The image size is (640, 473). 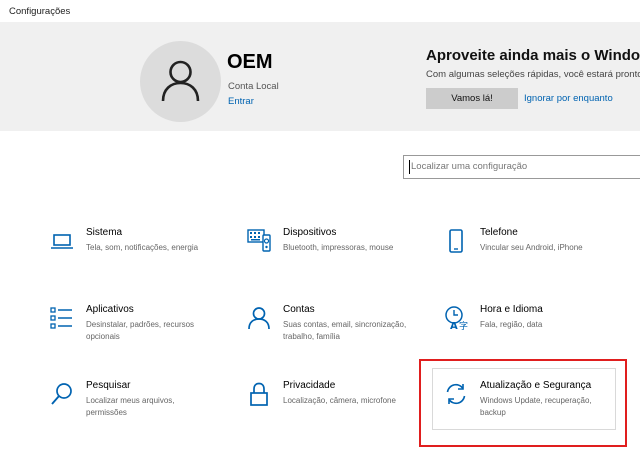 What do you see at coordinates (531, 247) in the screenshot?
I see `category-desc: Vincular seu Android, iPhone` at bounding box center [531, 247].